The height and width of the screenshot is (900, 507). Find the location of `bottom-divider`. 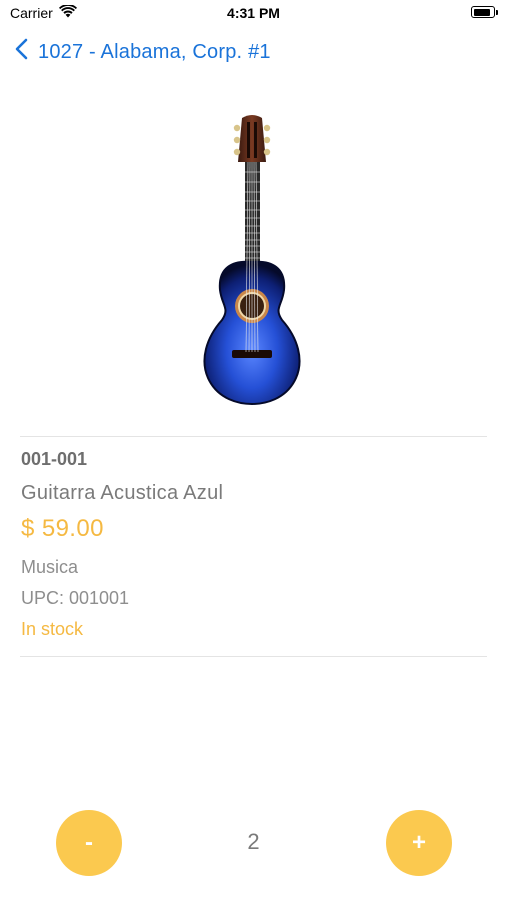

bottom-divider is located at coordinates (253, 656).